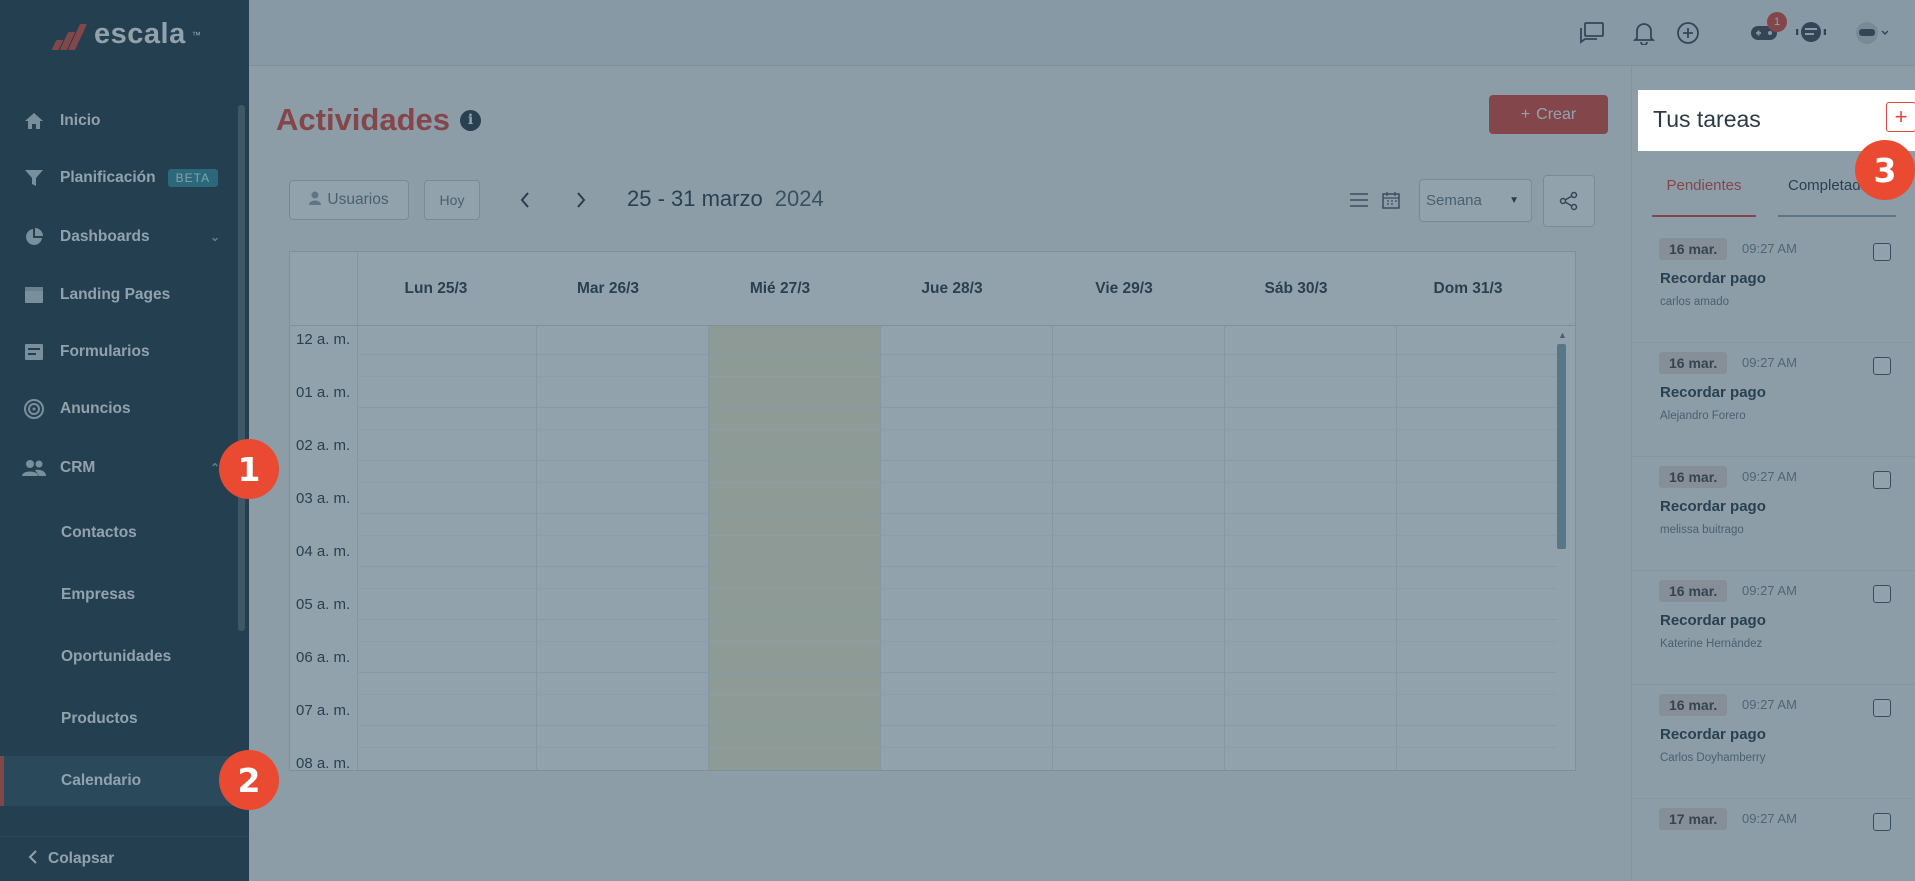 The image size is (1915, 881). I want to click on sidebar-item-label: Inicio, so click(80, 120).